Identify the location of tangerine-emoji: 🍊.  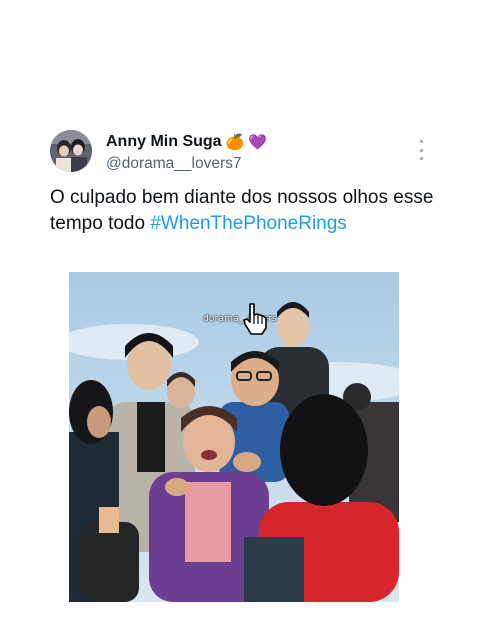
(235, 142).